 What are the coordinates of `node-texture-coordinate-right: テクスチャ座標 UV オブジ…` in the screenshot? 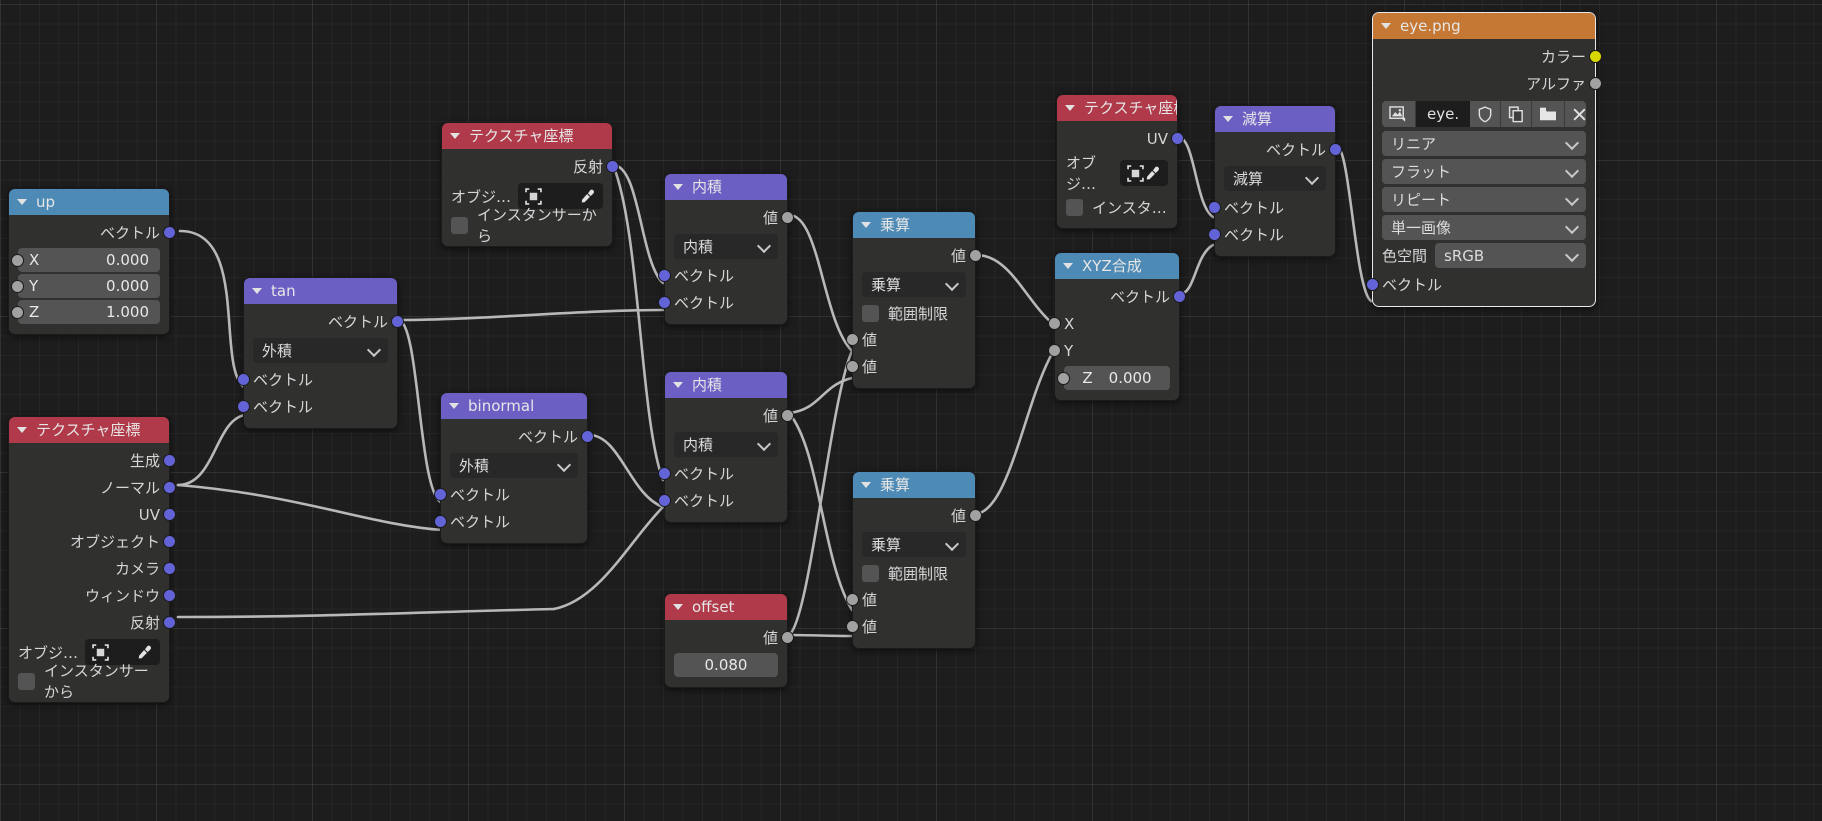 It's located at (1120, 161).